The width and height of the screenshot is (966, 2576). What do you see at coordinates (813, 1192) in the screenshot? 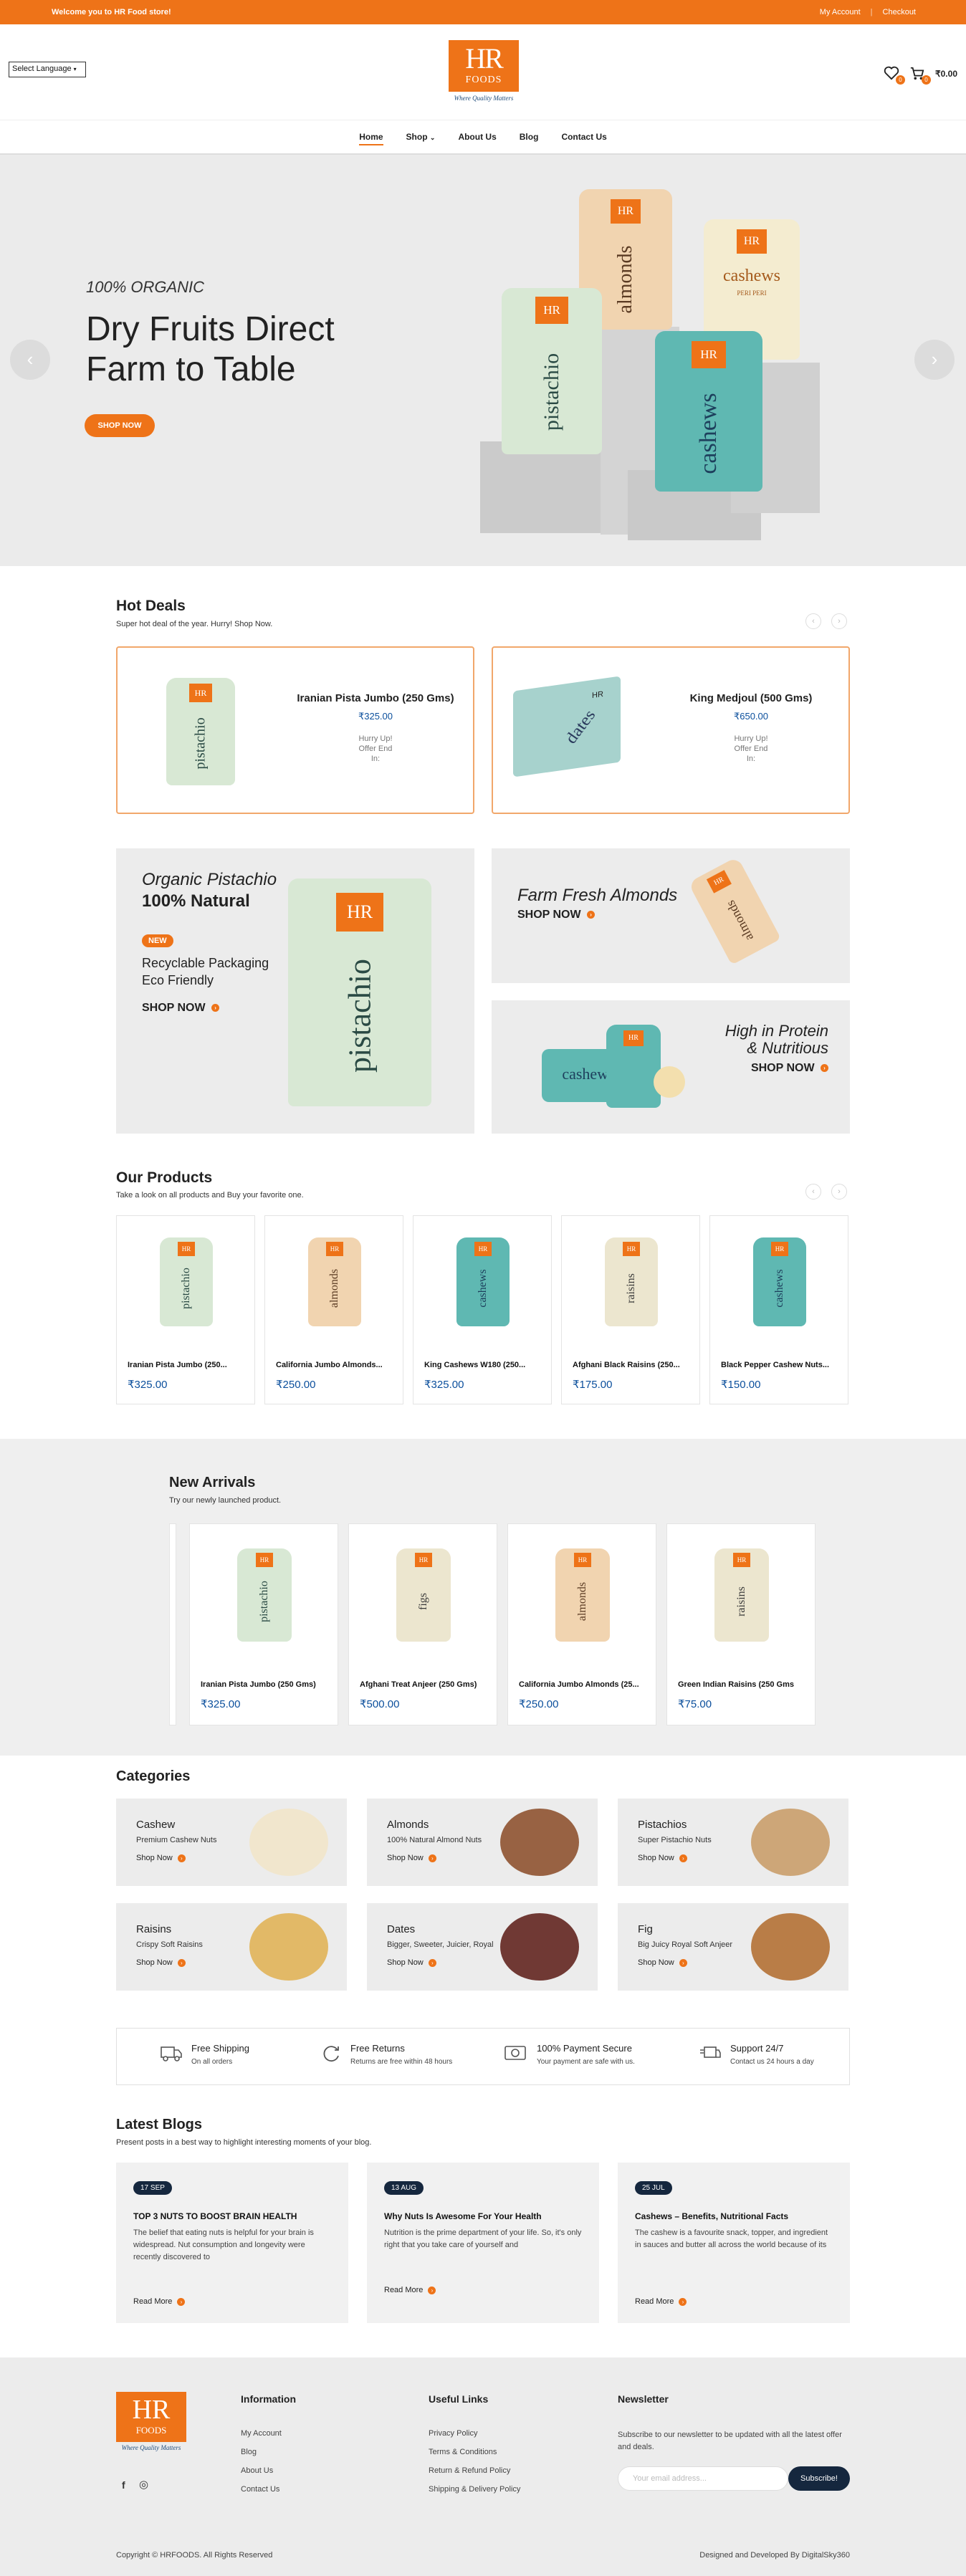
I see `products-prev: ‹` at bounding box center [813, 1192].